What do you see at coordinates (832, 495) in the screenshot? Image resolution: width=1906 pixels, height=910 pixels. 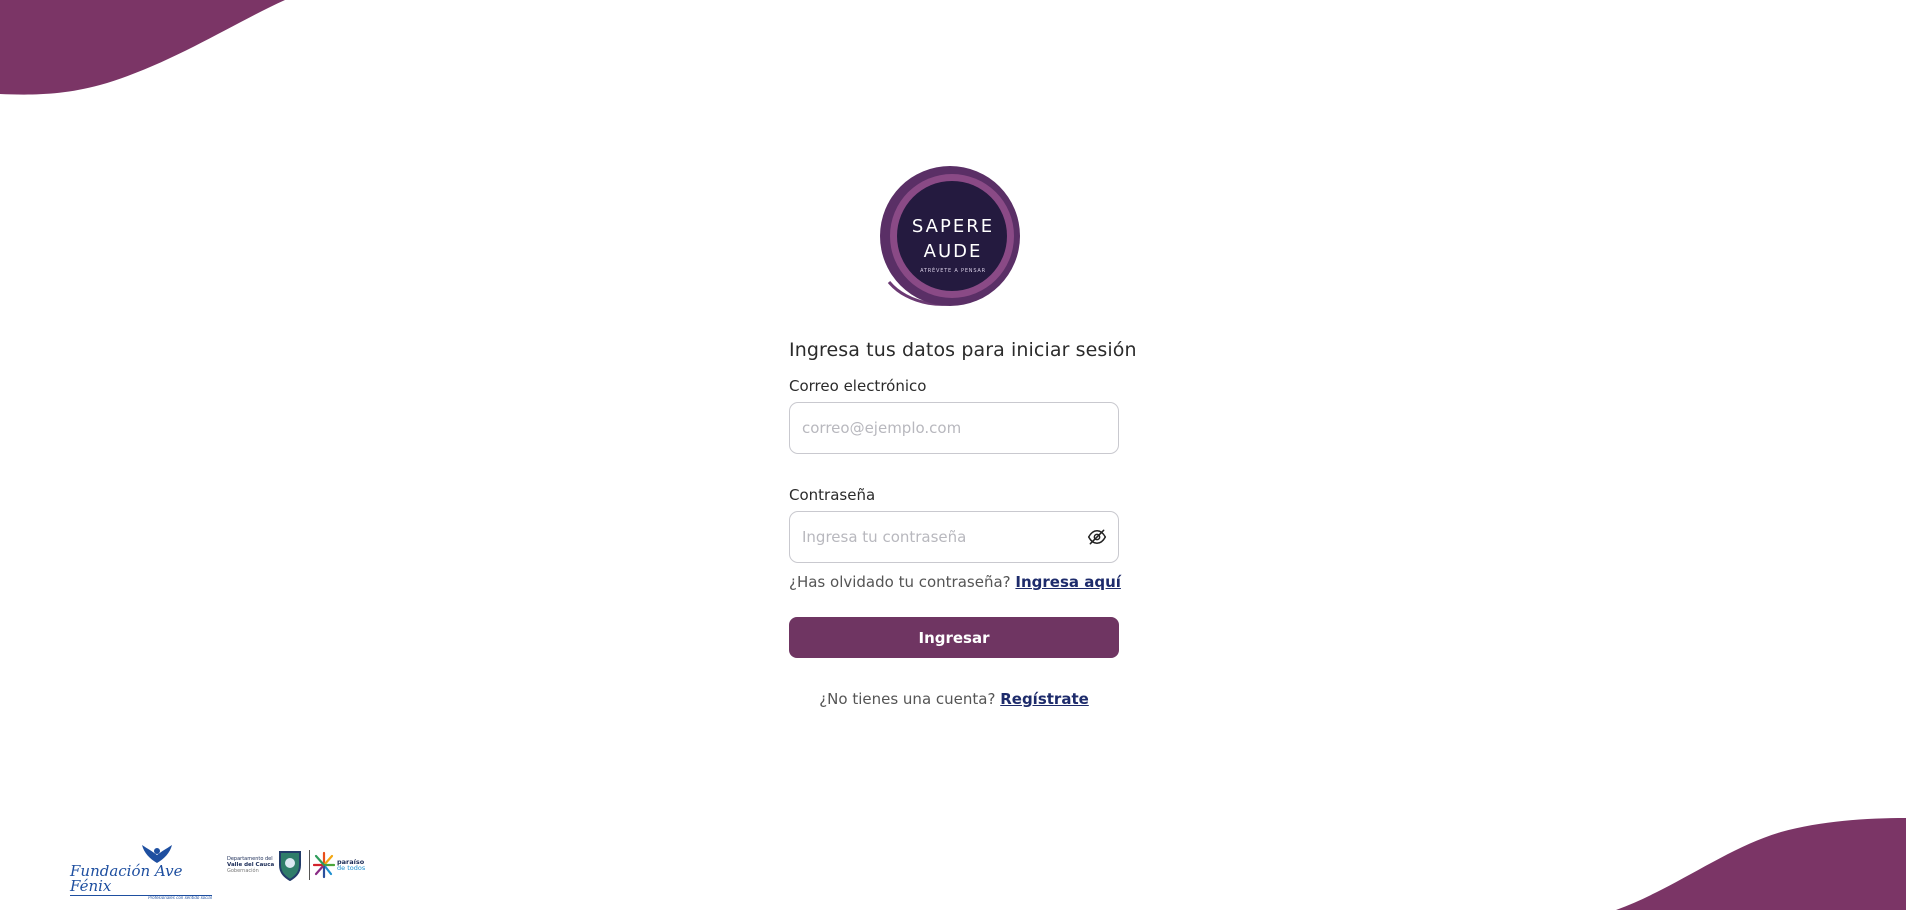 I see `password-label: Contraseña` at bounding box center [832, 495].